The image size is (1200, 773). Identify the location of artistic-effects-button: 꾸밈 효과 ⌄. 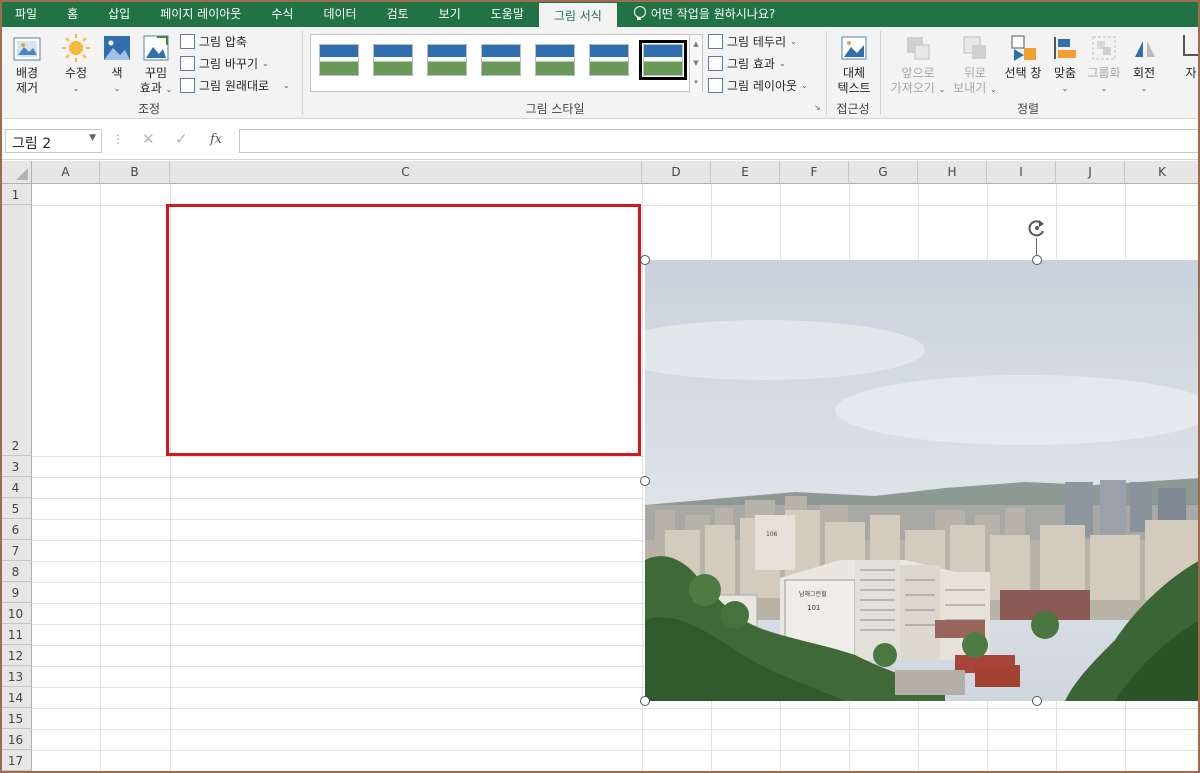
(156, 65).